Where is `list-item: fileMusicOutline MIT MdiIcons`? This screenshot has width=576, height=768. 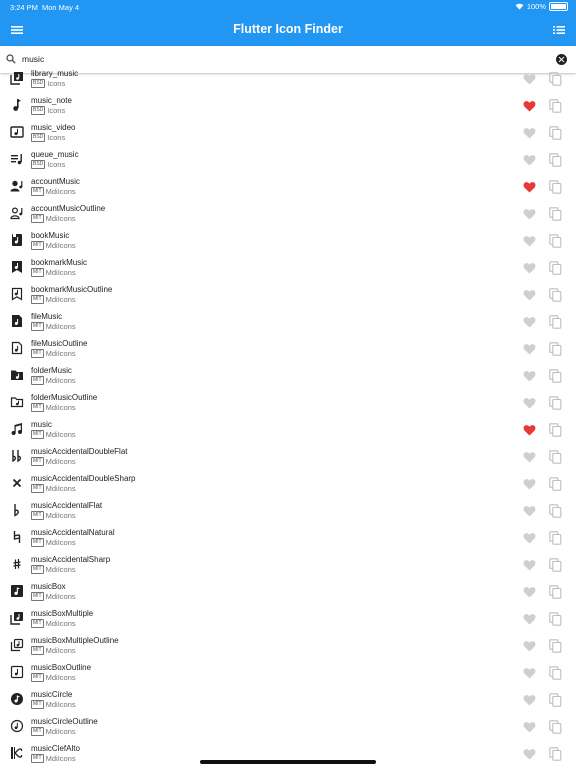 list-item: fileMusicOutline MIT MdiIcons is located at coordinates (288, 347).